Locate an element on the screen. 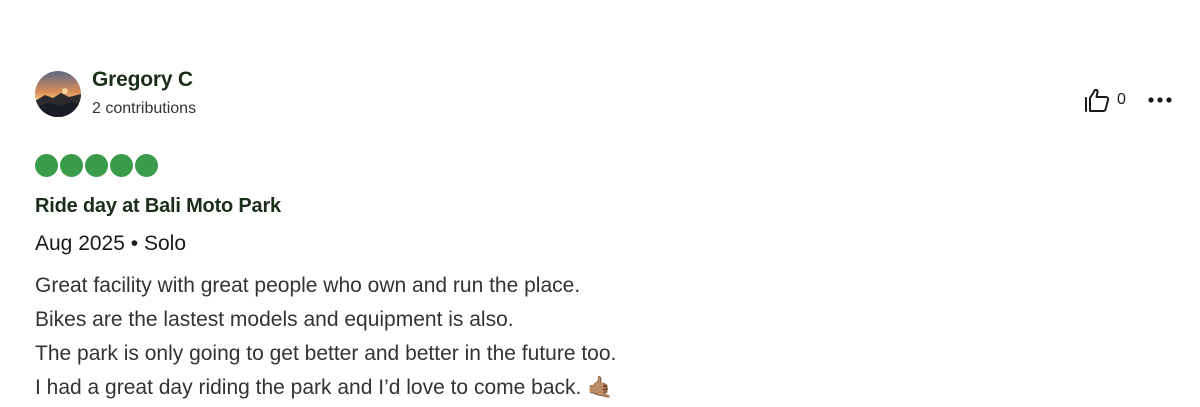 The width and height of the screenshot is (1200, 407). avatar is located at coordinates (58, 94).